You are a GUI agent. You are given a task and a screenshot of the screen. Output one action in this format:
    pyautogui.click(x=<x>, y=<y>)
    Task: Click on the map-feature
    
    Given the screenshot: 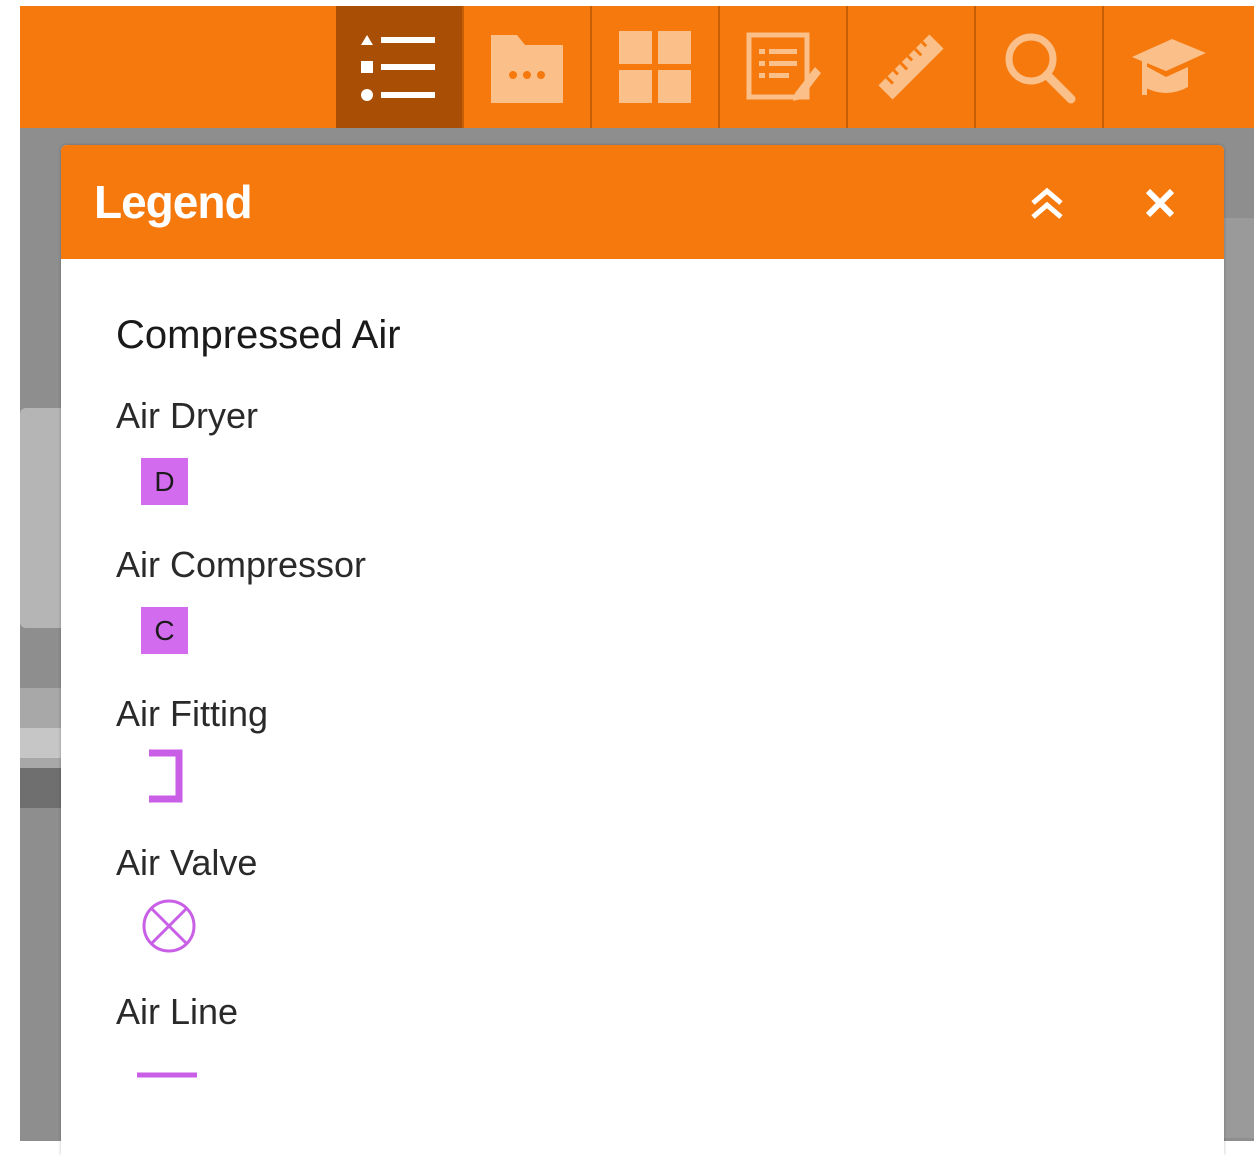 What is the action you would take?
    pyautogui.click(x=1239, y=678)
    